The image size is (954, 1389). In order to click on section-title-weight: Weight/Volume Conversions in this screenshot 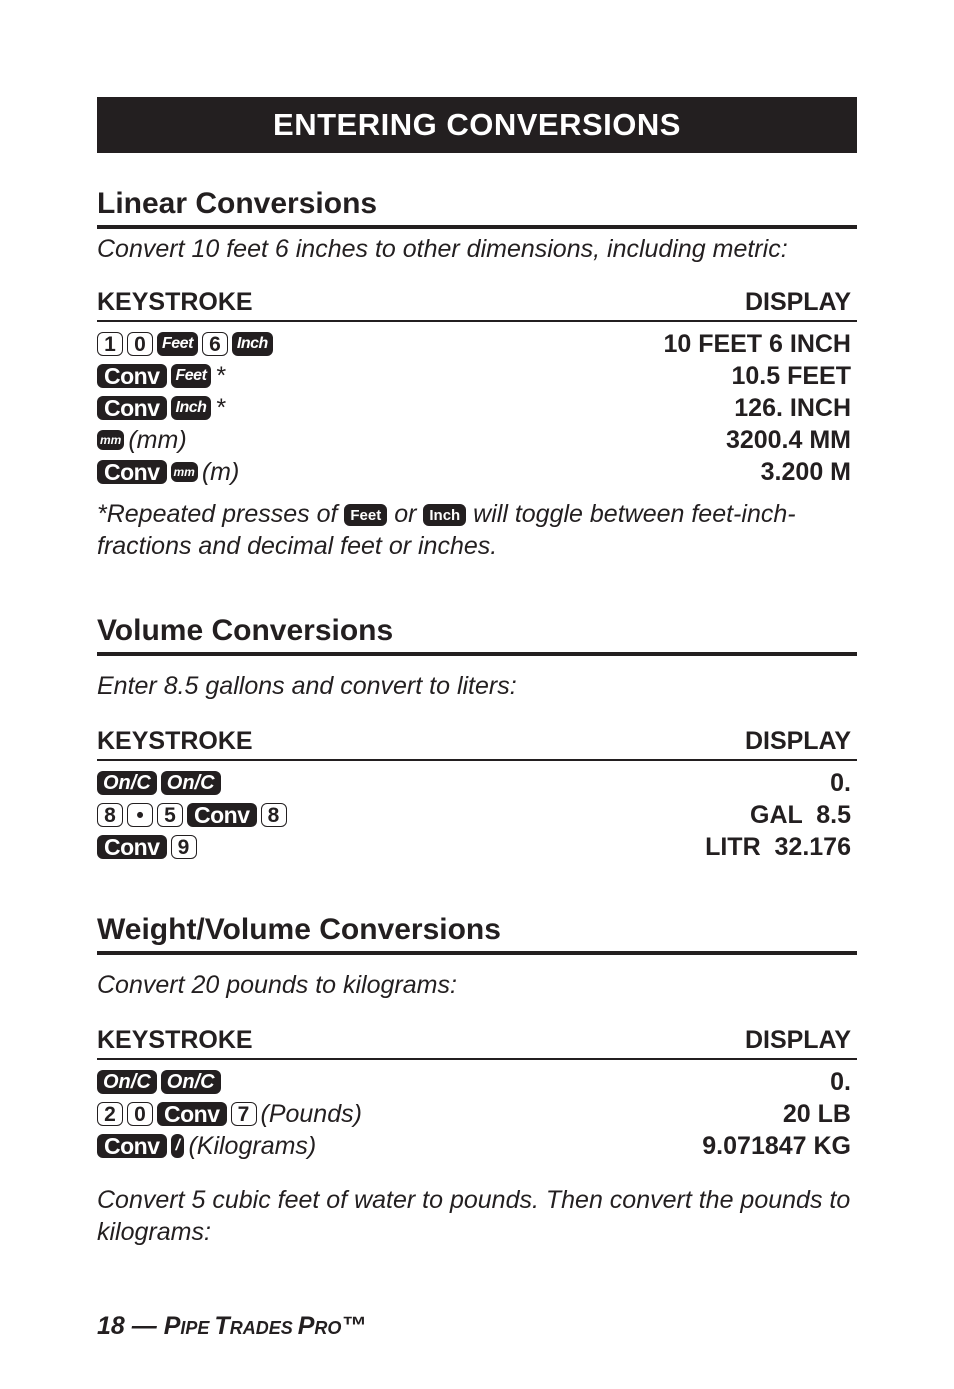, I will do `click(477, 934)`.